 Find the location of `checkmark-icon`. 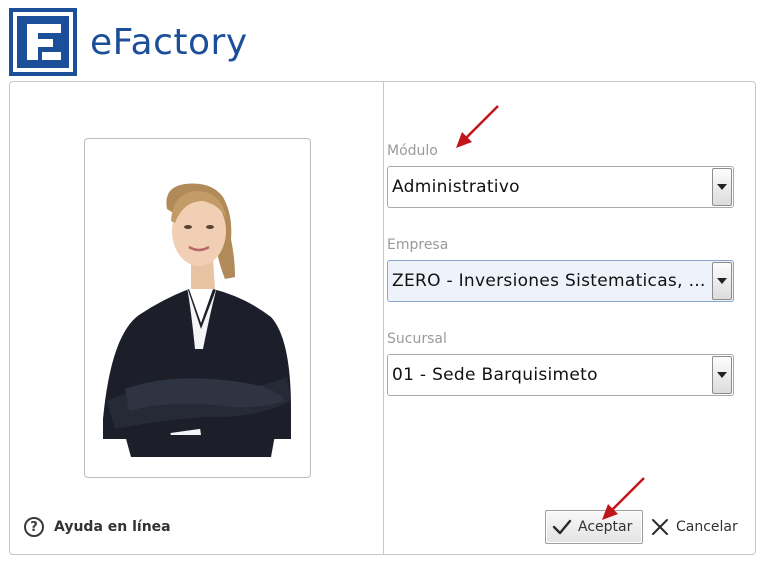

checkmark-icon is located at coordinates (562, 527).